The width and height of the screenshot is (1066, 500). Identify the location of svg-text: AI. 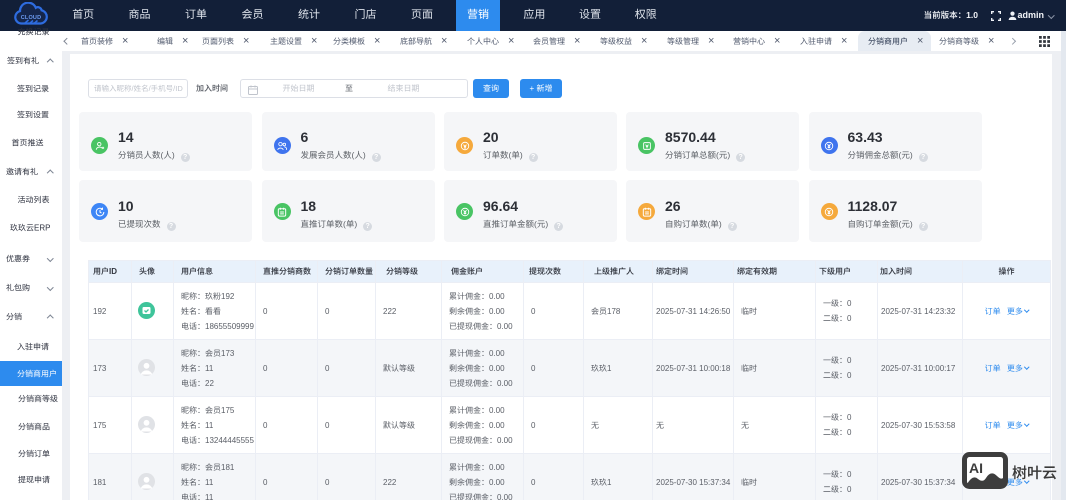
(976, 468).